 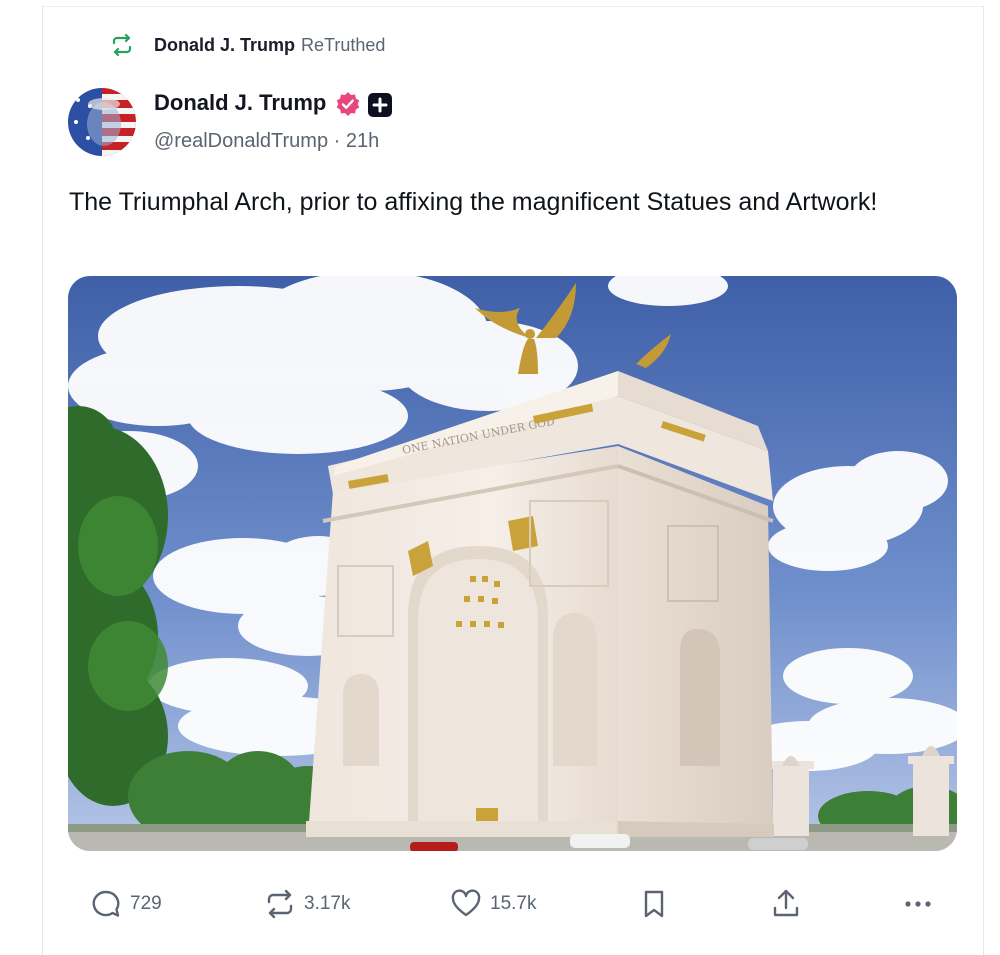 I want to click on like-button: 15.7k, so click(x=493, y=904).